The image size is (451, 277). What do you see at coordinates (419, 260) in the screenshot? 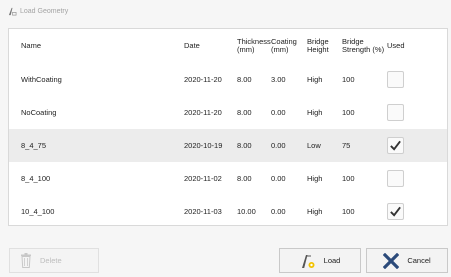
I see `cancel-button-label: Cancel` at bounding box center [419, 260].